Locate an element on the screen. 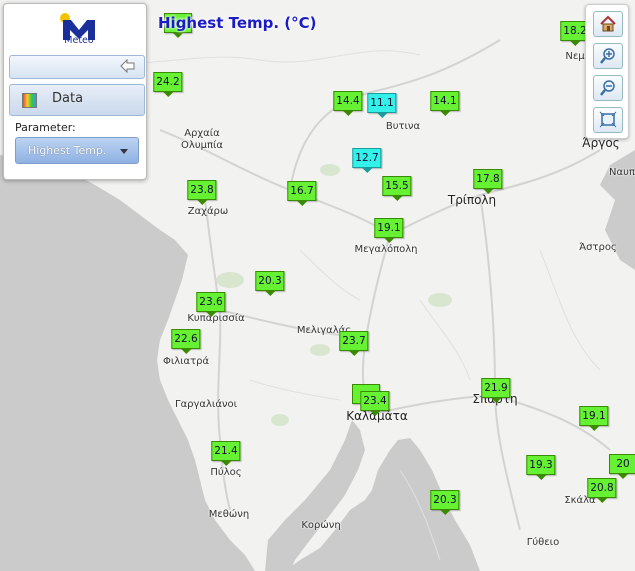  marker-value: 12.7 is located at coordinates (367, 158).